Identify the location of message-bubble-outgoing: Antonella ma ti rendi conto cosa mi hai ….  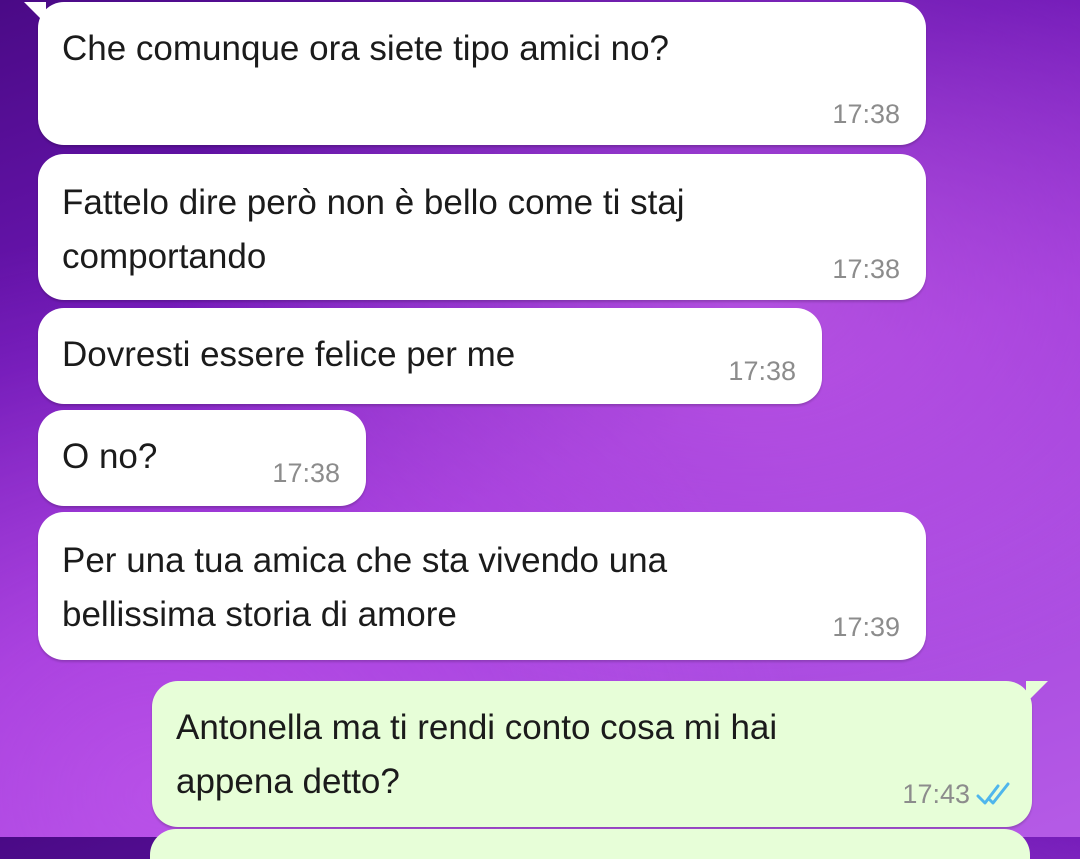
(600, 754).